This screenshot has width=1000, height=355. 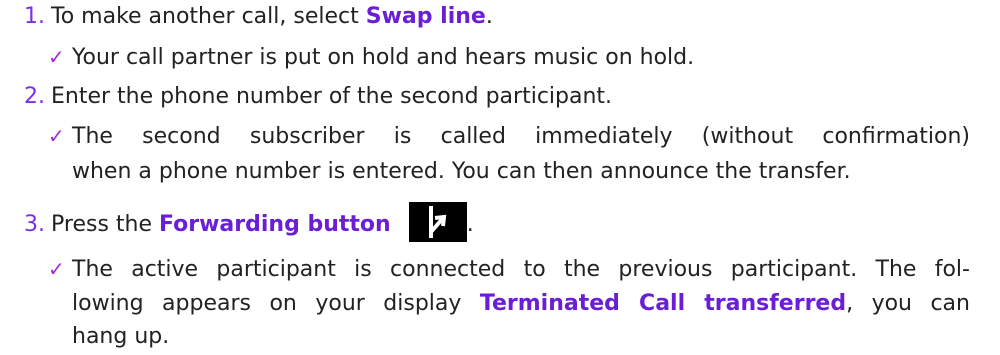 What do you see at coordinates (121, 336) in the screenshot?
I see `step-3-result-line-3: hang up.` at bounding box center [121, 336].